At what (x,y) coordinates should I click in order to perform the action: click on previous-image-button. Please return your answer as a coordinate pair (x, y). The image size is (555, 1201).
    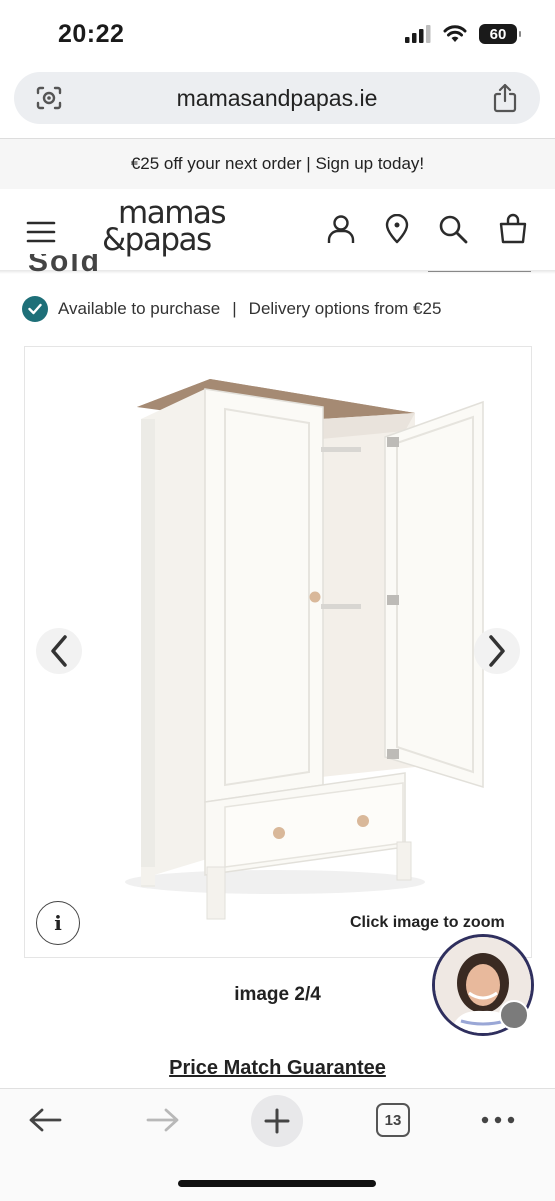
    Looking at the image, I should click on (59, 651).